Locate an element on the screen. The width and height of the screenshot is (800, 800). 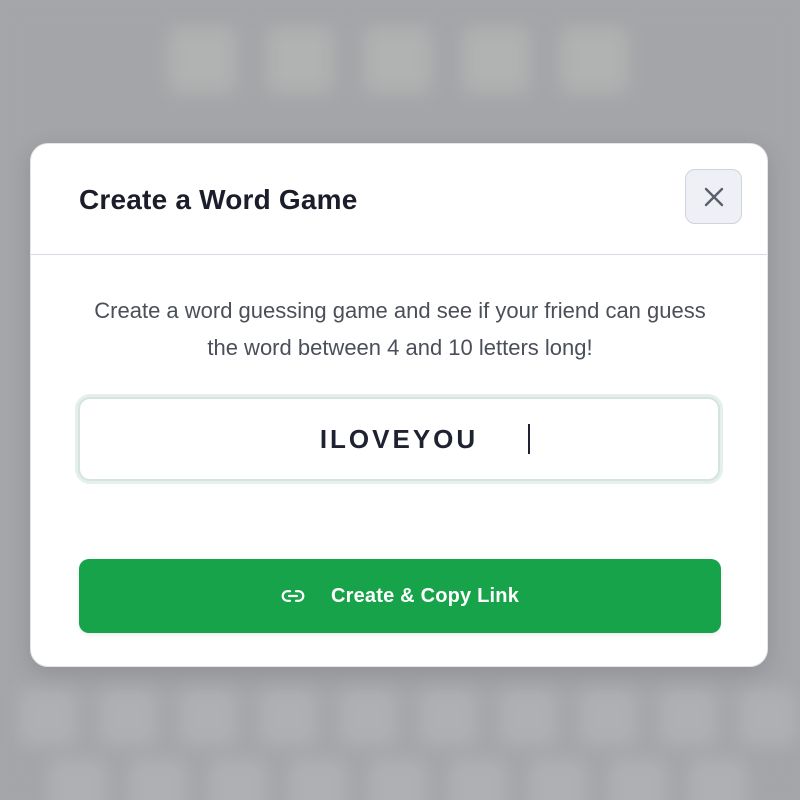
close-button is located at coordinates (713, 196).